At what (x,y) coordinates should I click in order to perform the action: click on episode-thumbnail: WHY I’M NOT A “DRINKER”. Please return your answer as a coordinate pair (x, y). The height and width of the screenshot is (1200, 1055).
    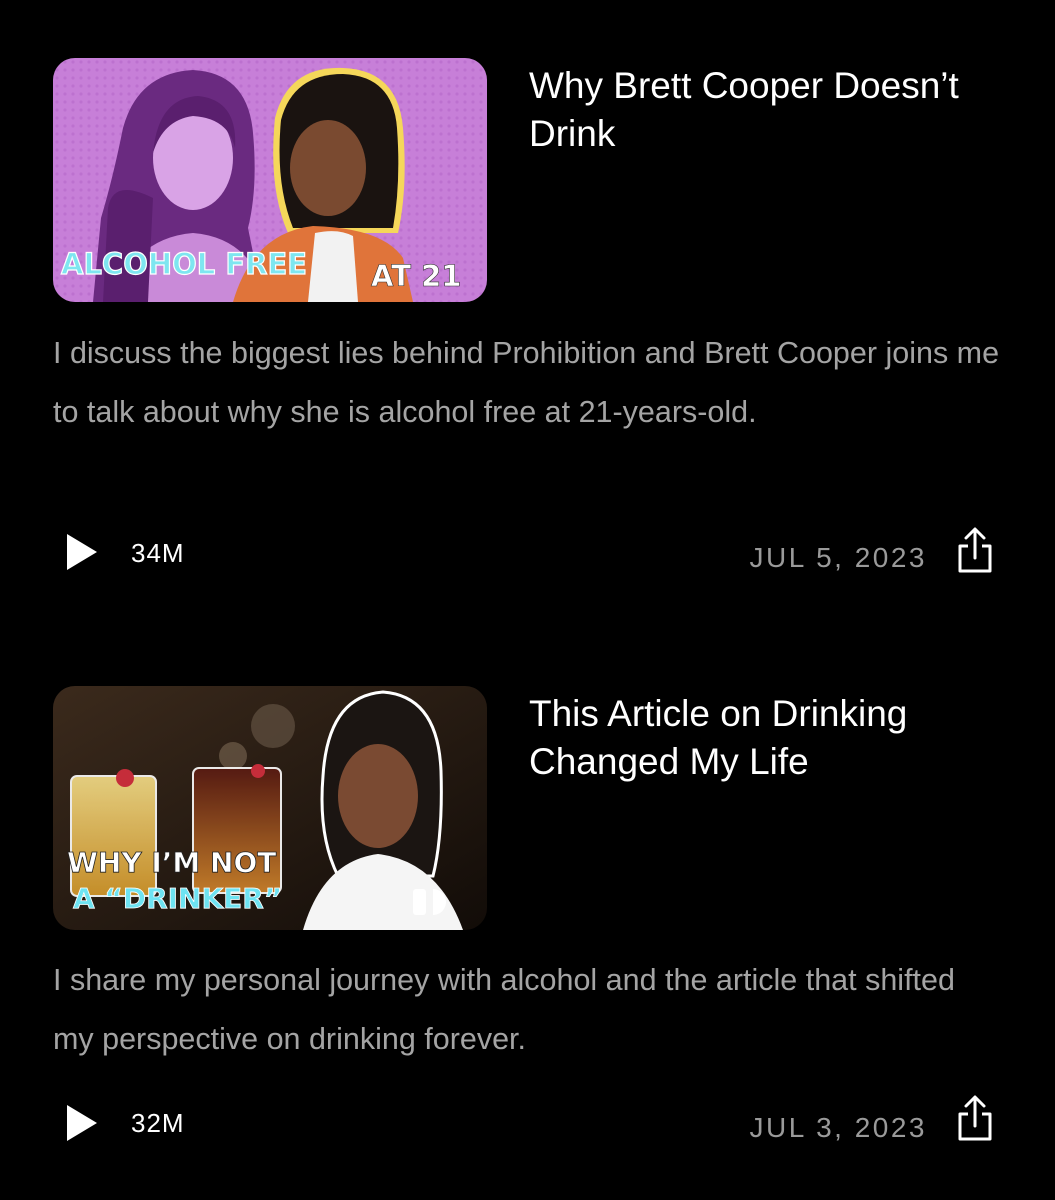
    Looking at the image, I should click on (270, 808).